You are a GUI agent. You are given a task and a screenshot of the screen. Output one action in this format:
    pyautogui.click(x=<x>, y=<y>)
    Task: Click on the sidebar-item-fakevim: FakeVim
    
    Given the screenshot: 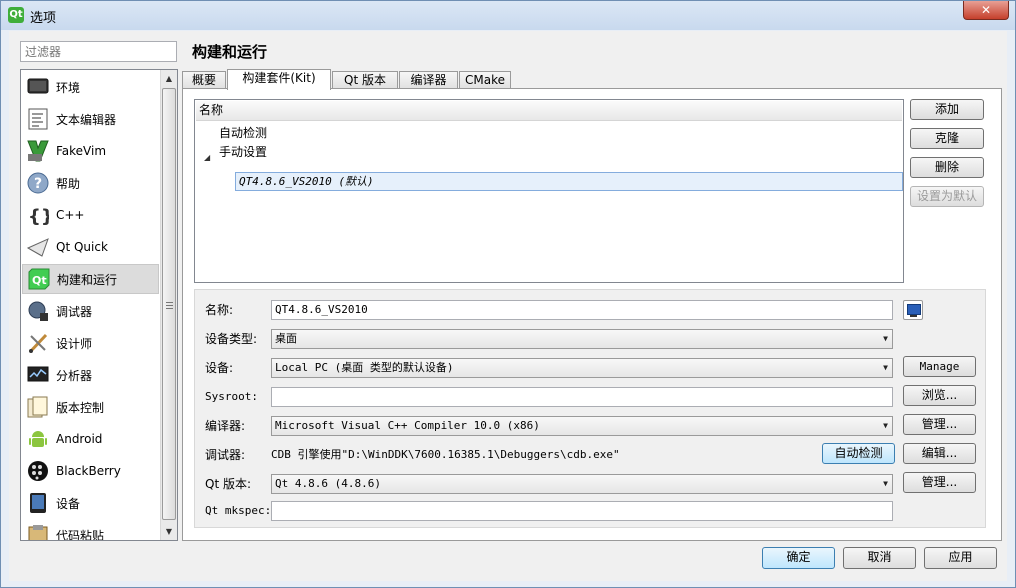 What is the action you would take?
    pyautogui.click(x=90, y=151)
    